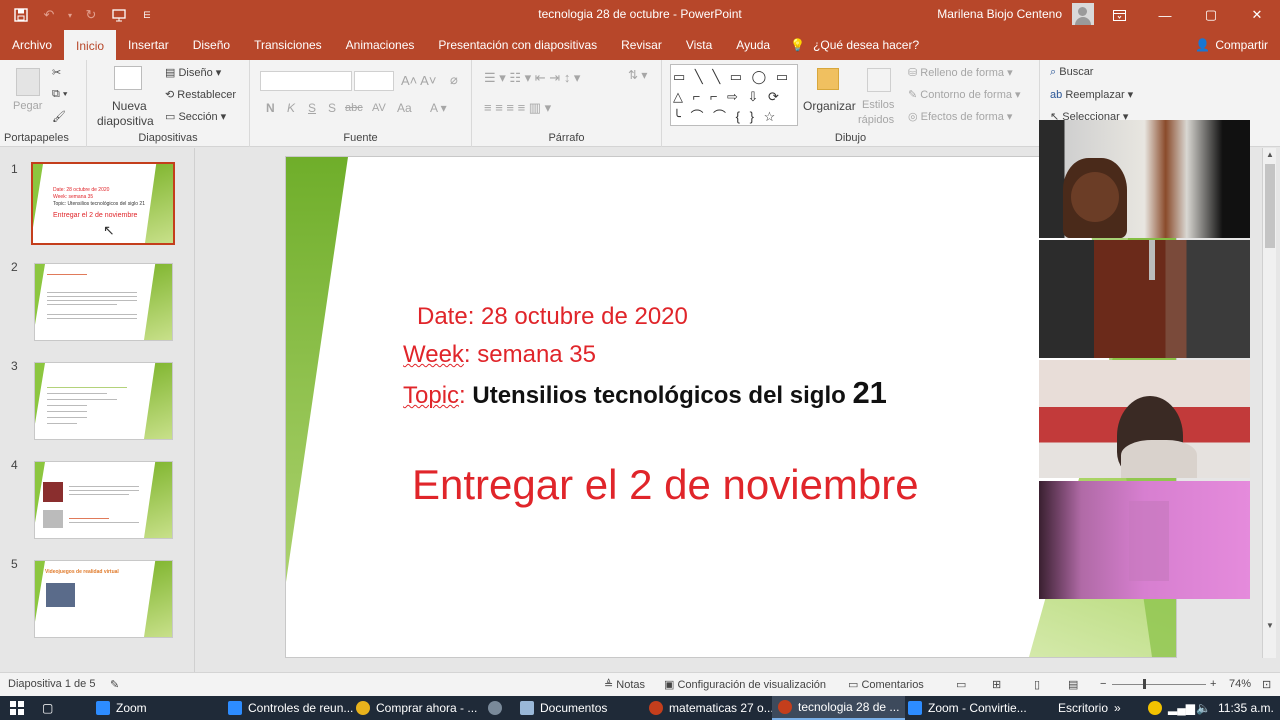  Describe the element at coordinates (829, 106) in the screenshot. I see `arrange-button: Organizar` at that location.